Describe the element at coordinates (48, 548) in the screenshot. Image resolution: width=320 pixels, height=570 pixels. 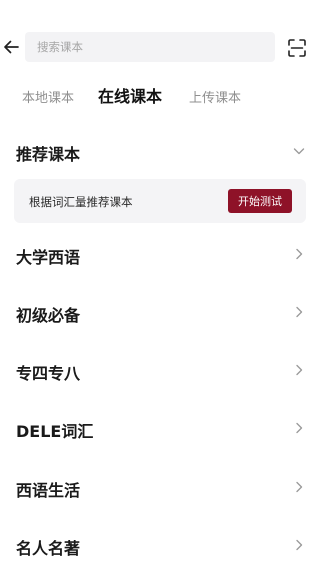
I see `category-label: 名人名著` at that location.